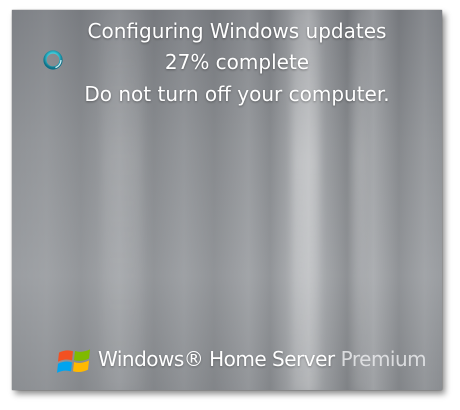  I want to click on status-title: Configuring Windows updates, so click(237, 31).